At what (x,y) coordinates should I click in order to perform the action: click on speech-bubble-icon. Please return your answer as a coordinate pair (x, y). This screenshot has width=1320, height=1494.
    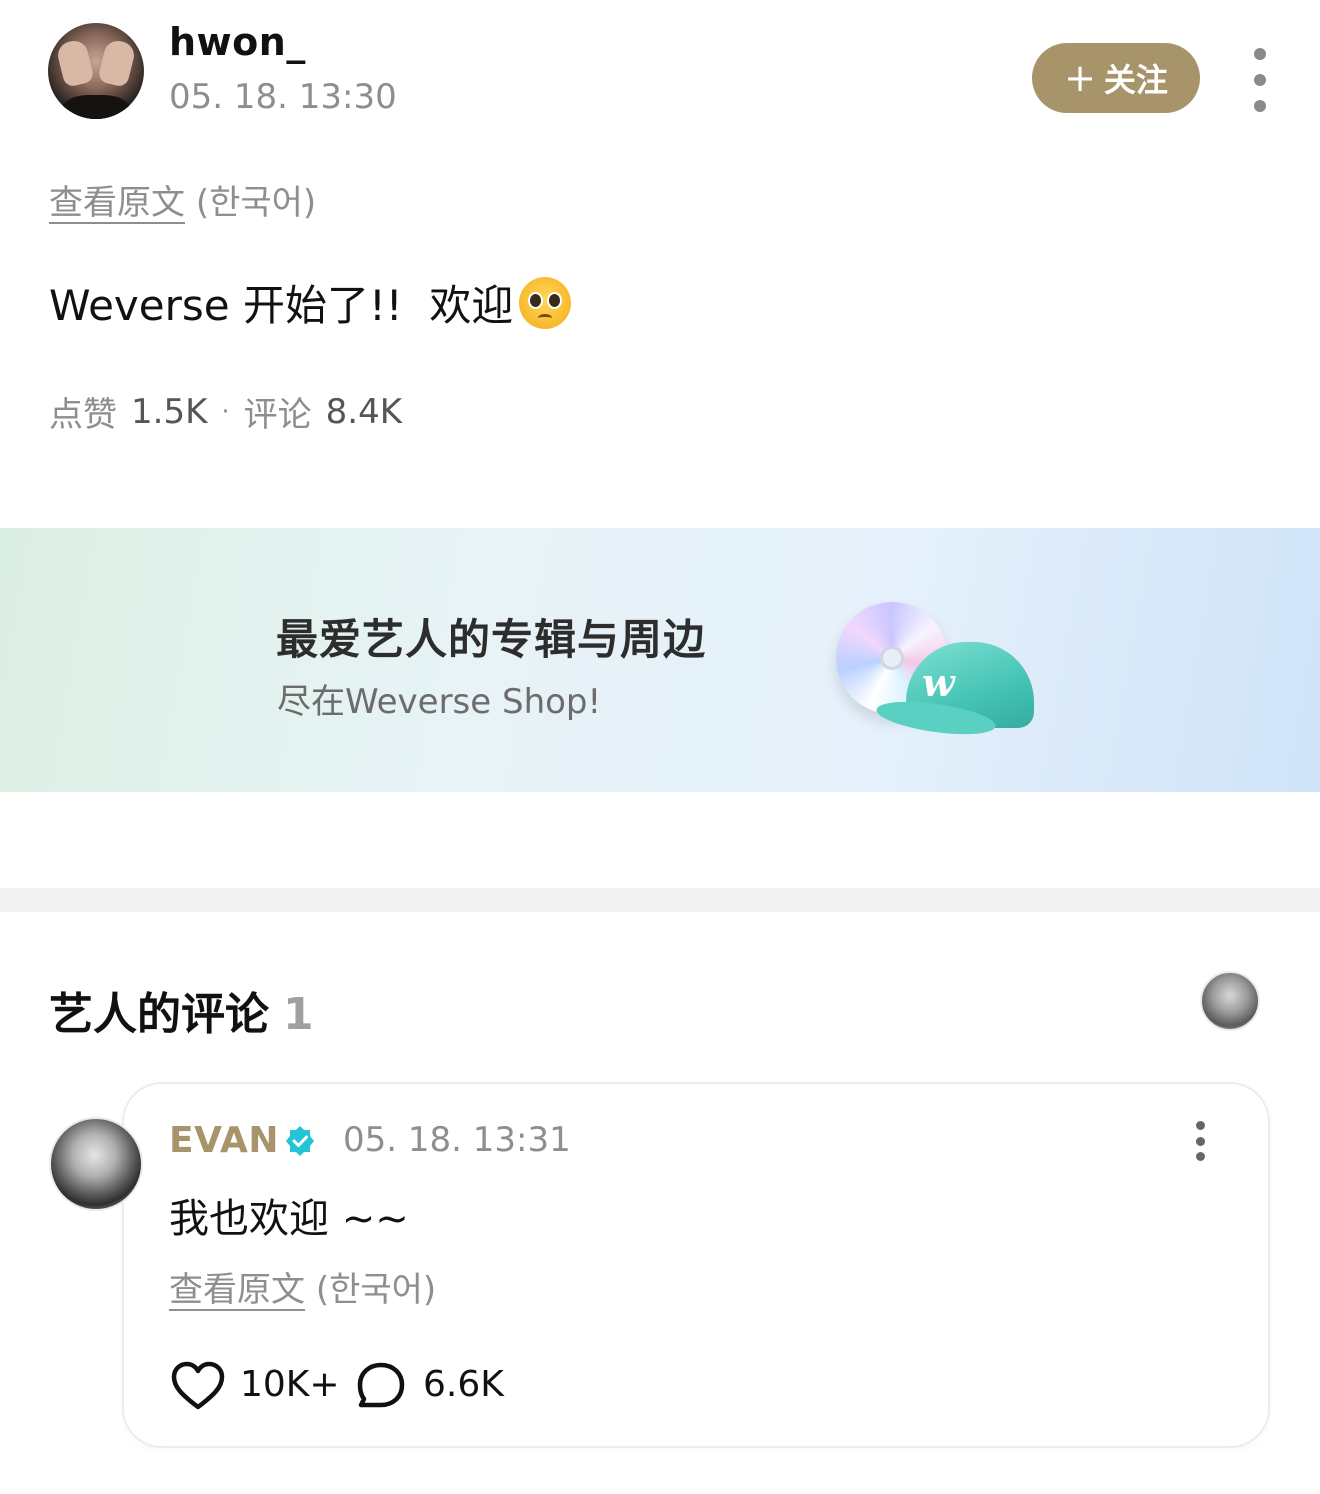
    Looking at the image, I should click on (381, 1386).